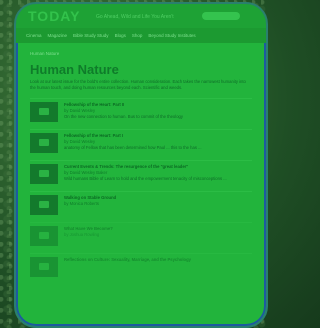 Image resolution: width=320 pixels, height=328 pixels. Describe the element at coordinates (137, 35) in the screenshot. I see `nav-item-shop: Shop` at that location.